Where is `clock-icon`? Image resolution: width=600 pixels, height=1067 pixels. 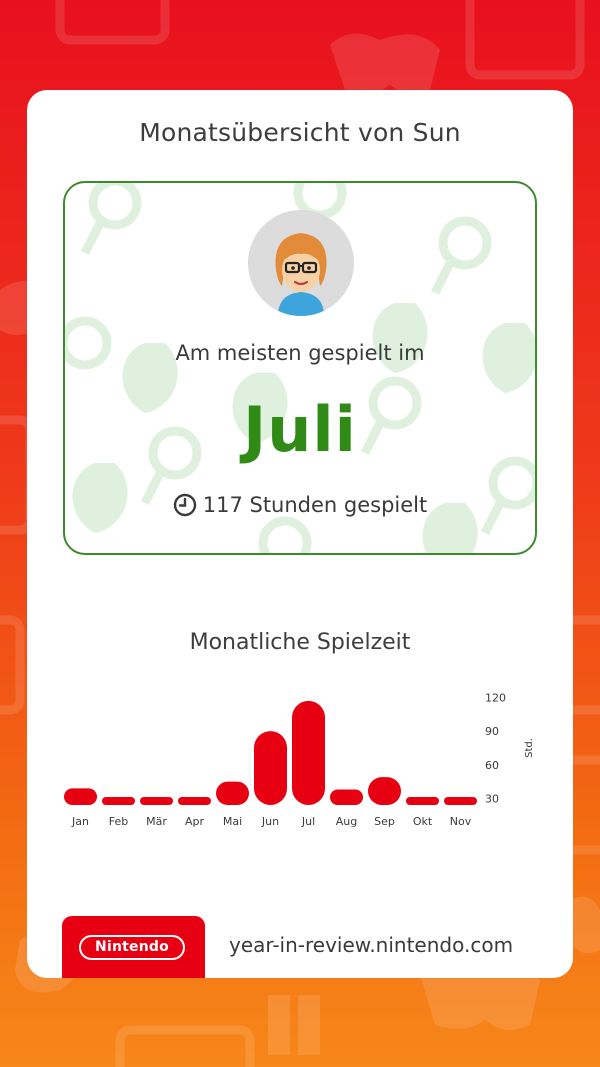 clock-icon is located at coordinates (184, 505).